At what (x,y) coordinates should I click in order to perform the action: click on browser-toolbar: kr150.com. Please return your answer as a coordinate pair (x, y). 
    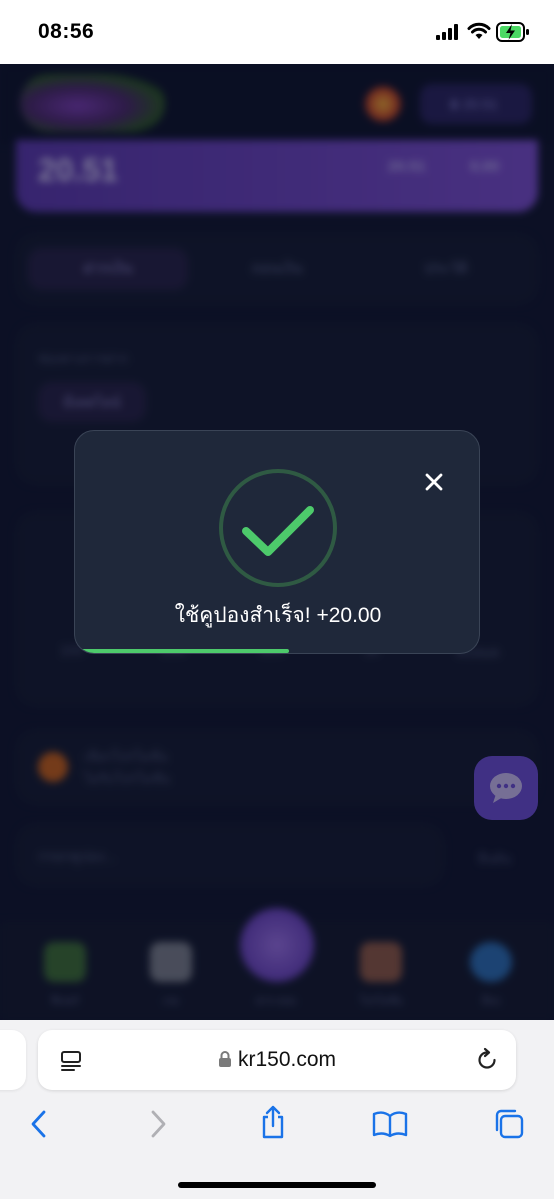
    Looking at the image, I should click on (277, 1109).